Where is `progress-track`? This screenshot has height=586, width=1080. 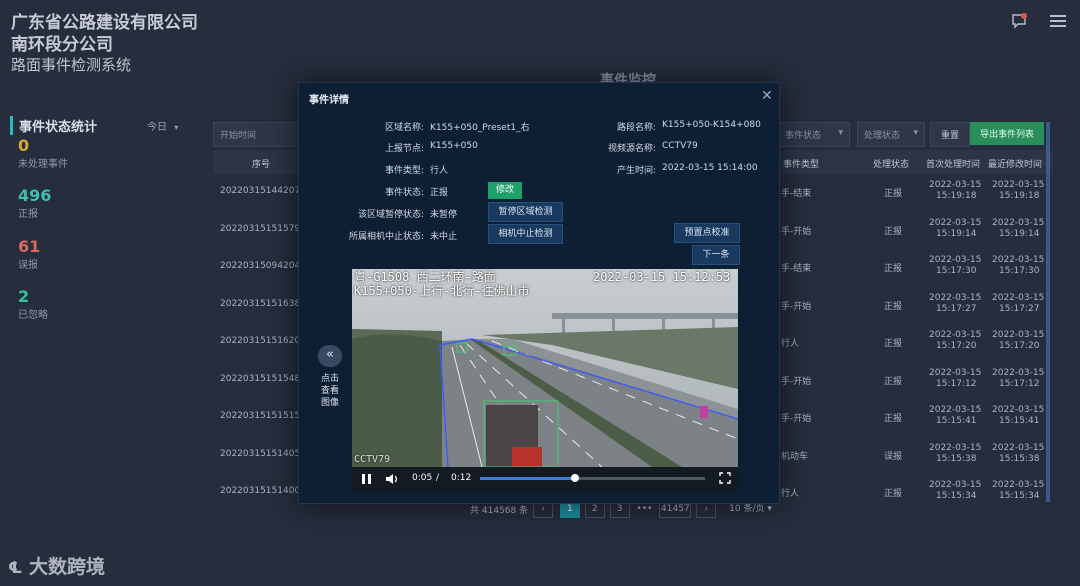
progress-track is located at coordinates (592, 478).